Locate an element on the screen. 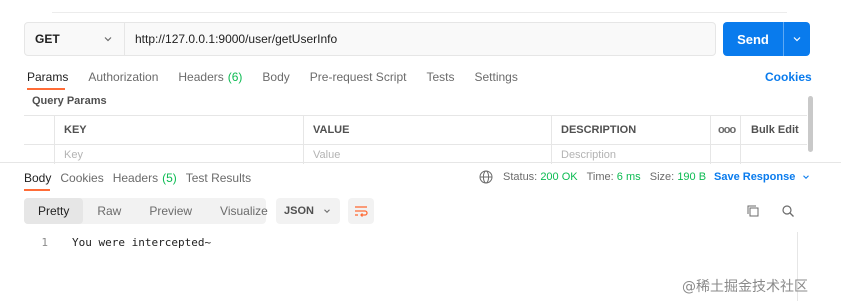 The width and height of the screenshot is (841, 301). active-tab-underline is located at coordinates (46, 89).